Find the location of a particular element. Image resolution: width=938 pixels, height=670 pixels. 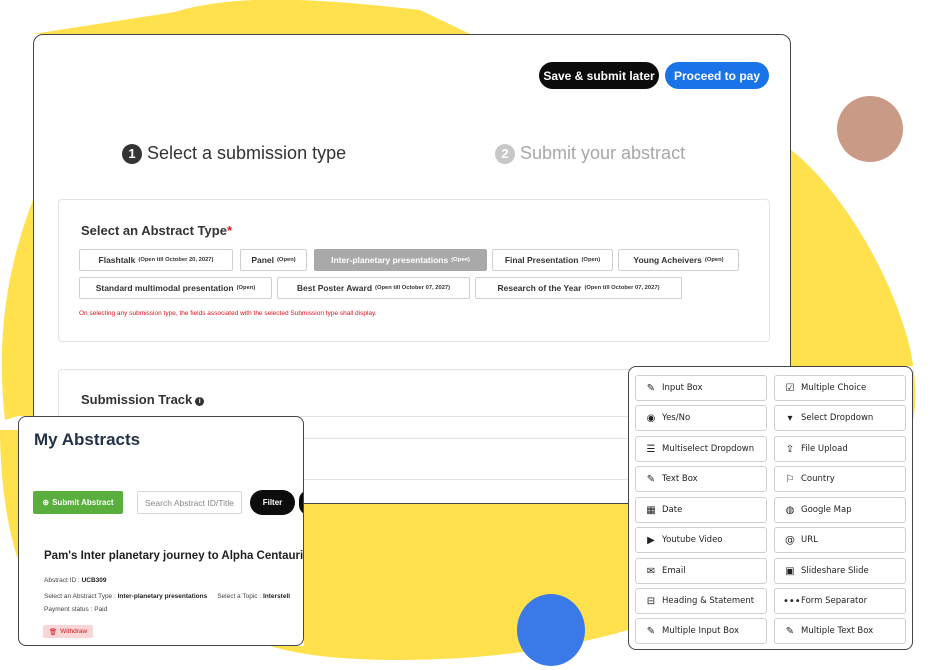

checkbox-icon: ☑ is located at coordinates (790, 388).